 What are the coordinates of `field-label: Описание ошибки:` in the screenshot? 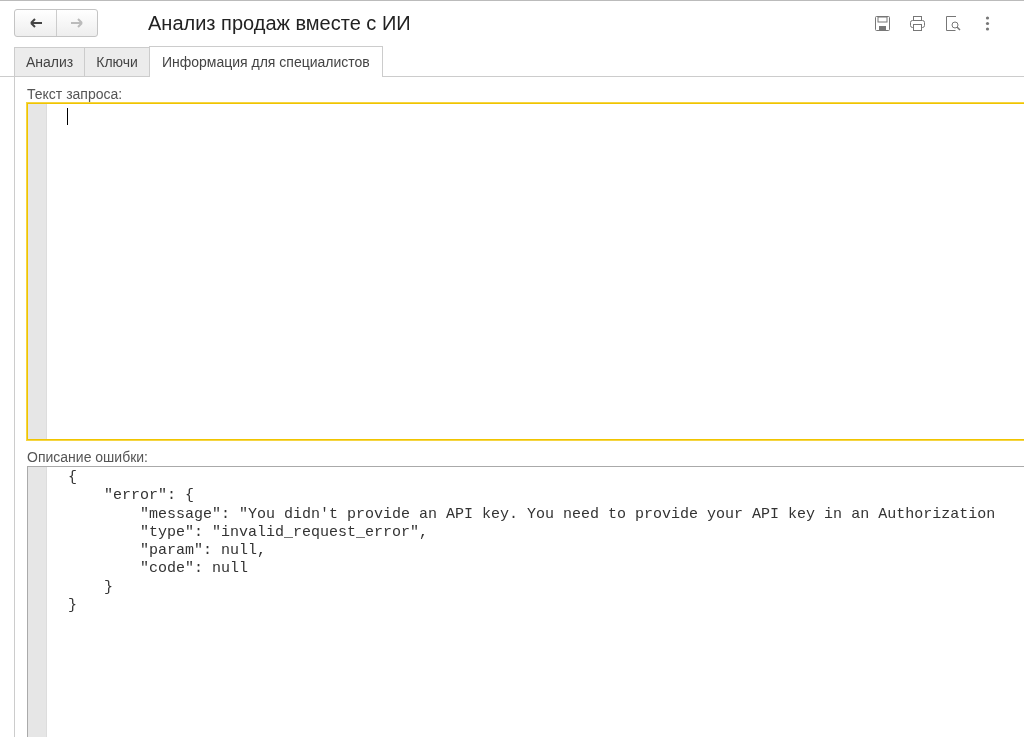 It's located at (88, 457).